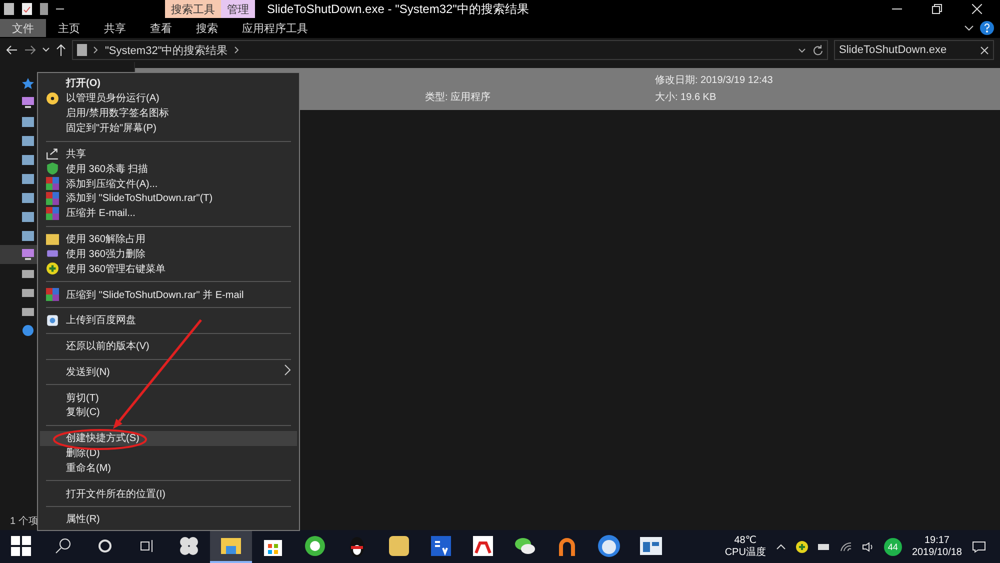  I want to click on clock-date: 2019/10/18, so click(937, 552).